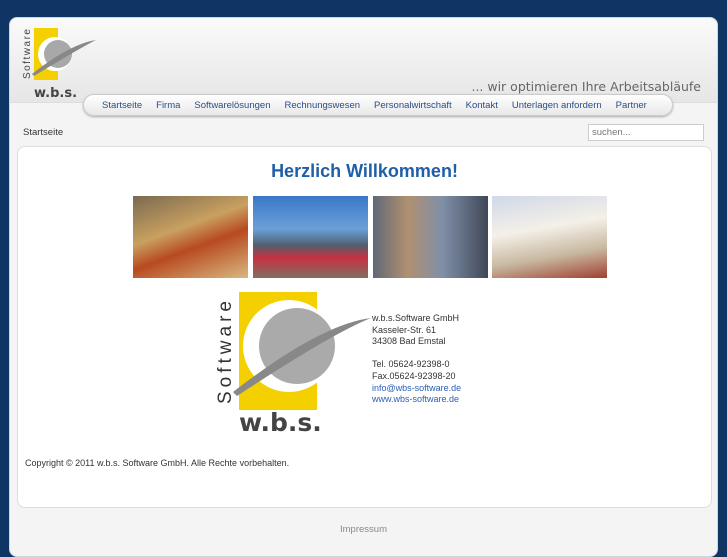 The width and height of the screenshot is (727, 557). What do you see at coordinates (364, 171) in the screenshot?
I see `page-title: Herzlich Willkommen!` at bounding box center [364, 171].